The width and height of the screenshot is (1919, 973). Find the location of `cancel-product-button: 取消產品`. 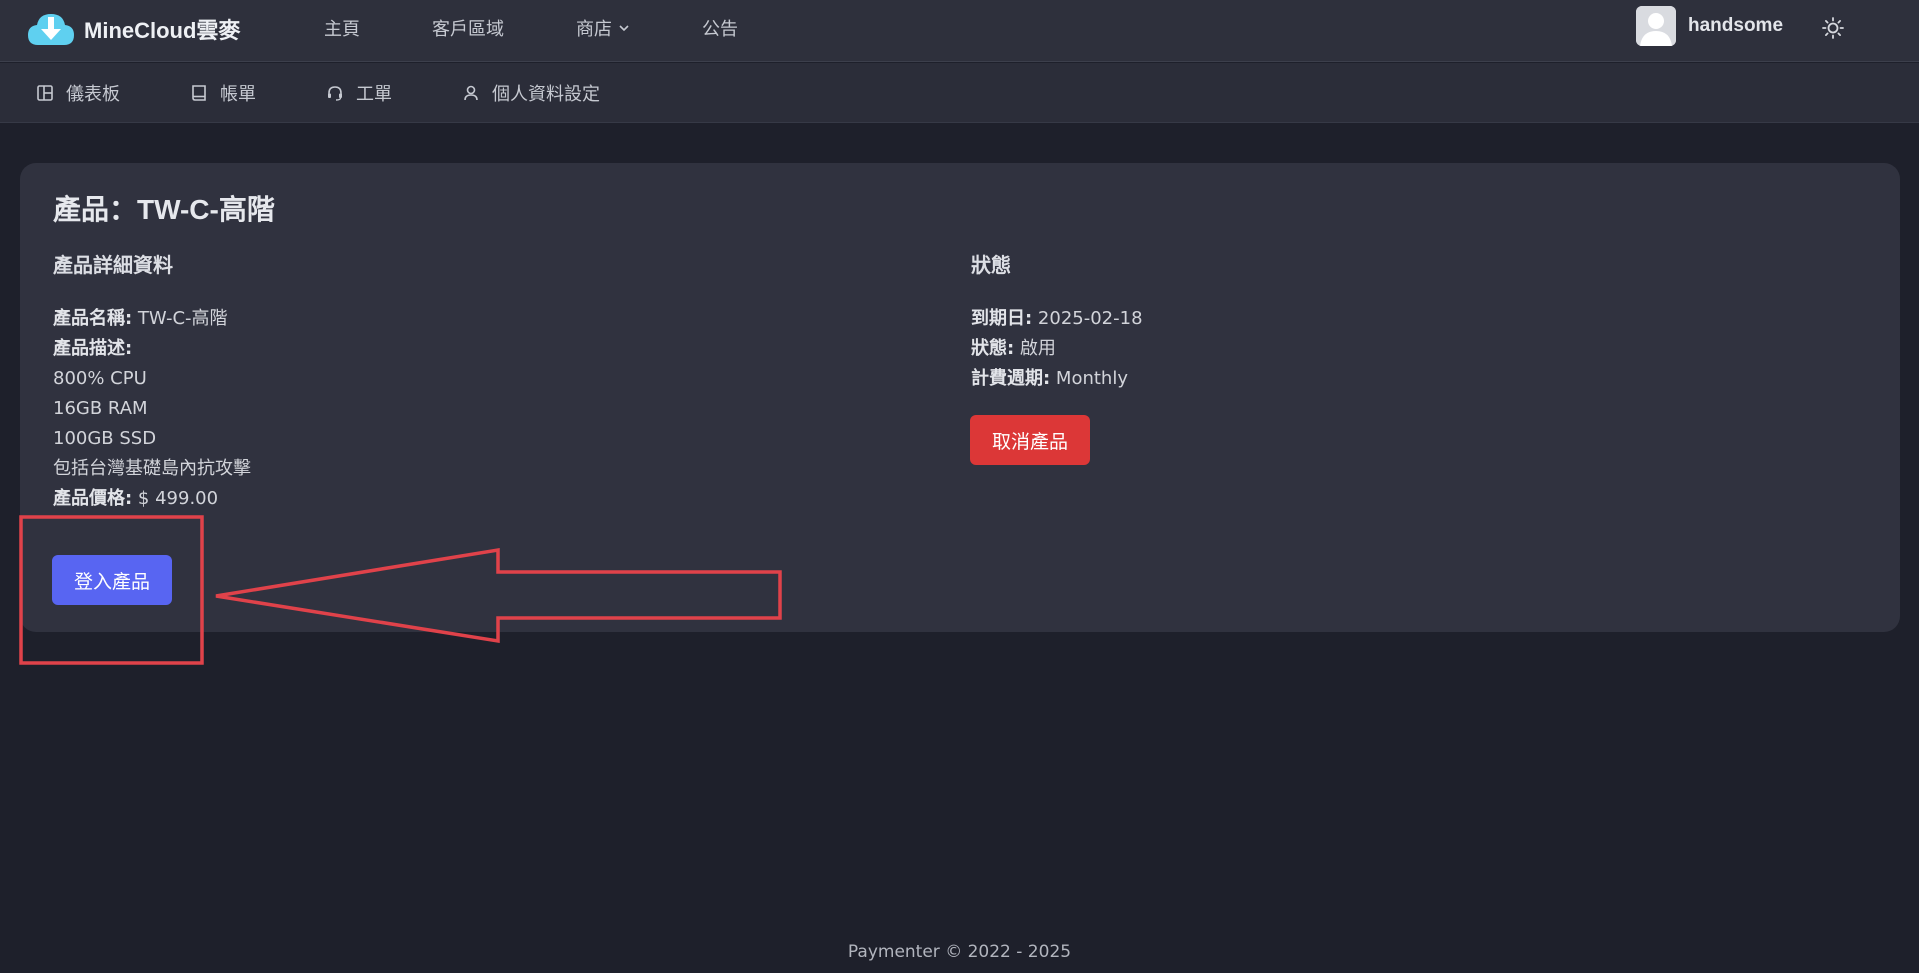

cancel-product-button: 取消產品 is located at coordinates (1030, 440).